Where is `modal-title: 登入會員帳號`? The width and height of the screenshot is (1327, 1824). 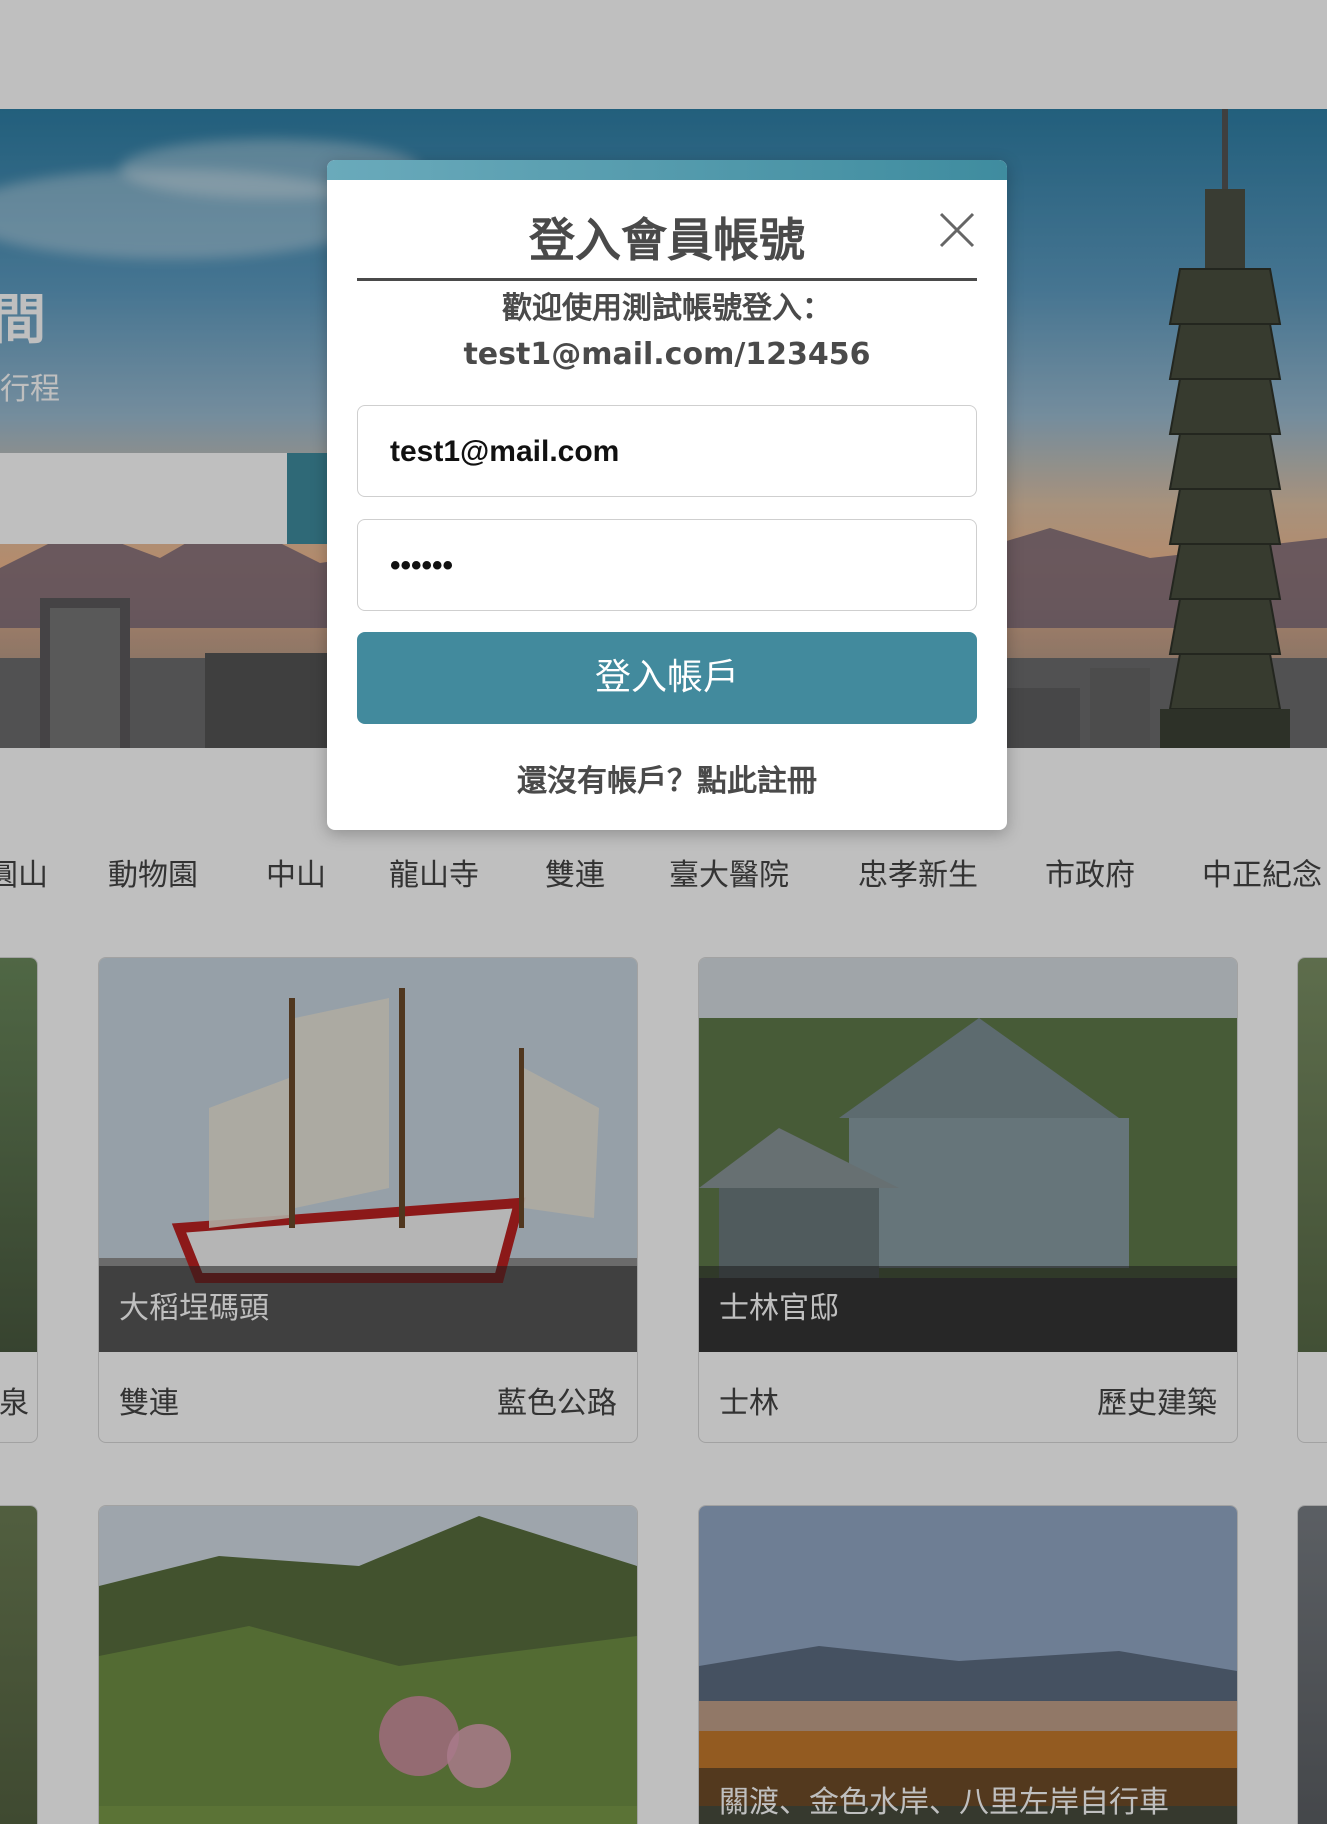
modal-title: 登入會員帳號 is located at coordinates (667, 240).